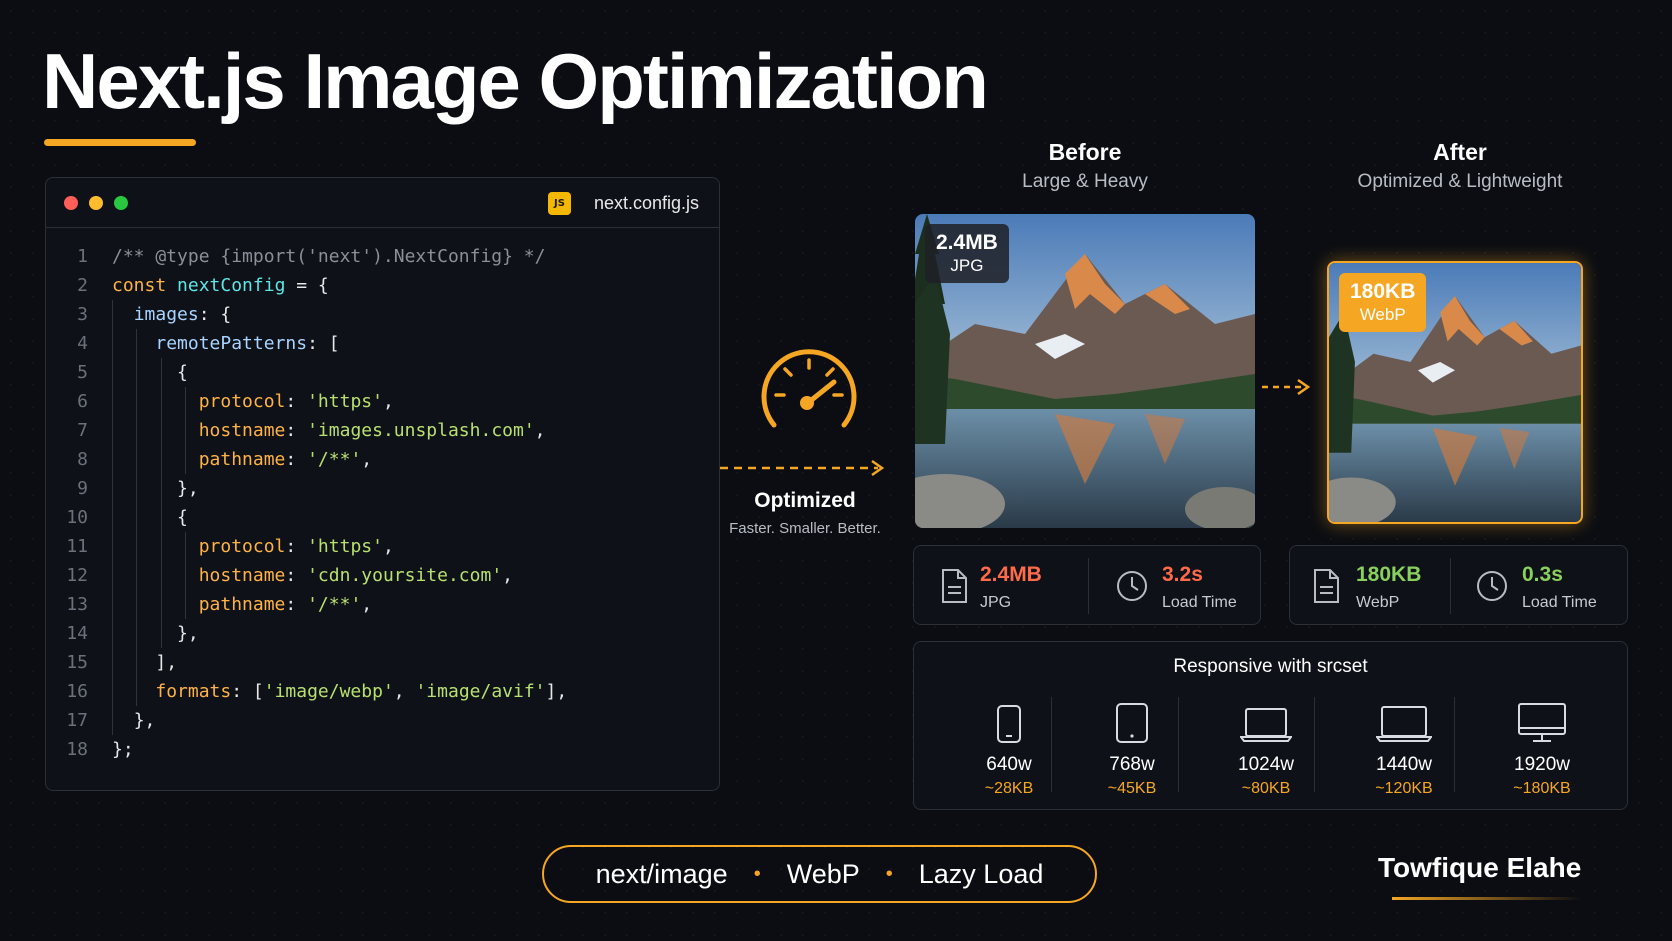 This screenshot has height=941, width=1672. Describe the element at coordinates (1132, 746) in the screenshot. I see `srcset-item: 768w ~45KB` at that location.